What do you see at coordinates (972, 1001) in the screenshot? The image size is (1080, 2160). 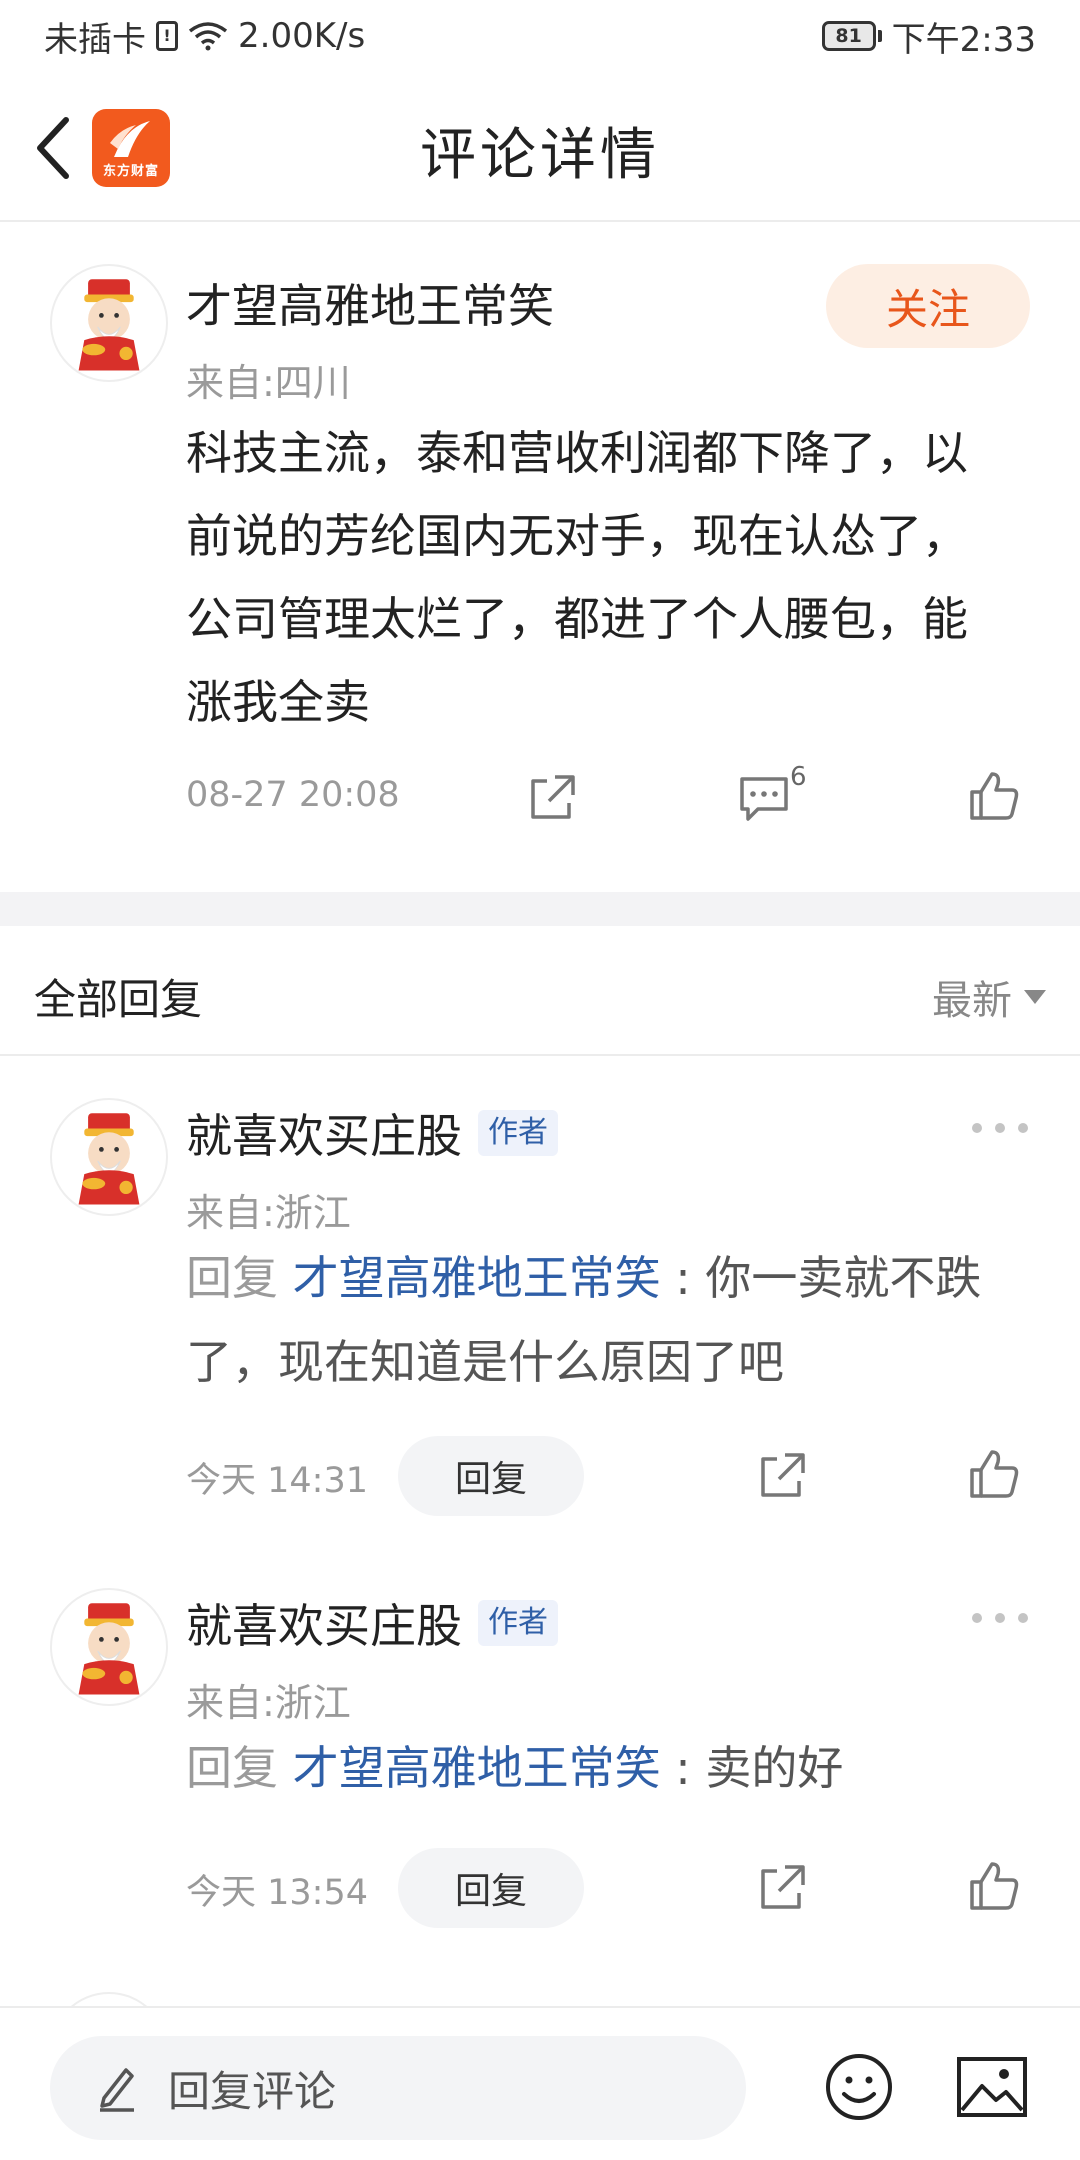 I see `sort-label: 最新` at bounding box center [972, 1001].